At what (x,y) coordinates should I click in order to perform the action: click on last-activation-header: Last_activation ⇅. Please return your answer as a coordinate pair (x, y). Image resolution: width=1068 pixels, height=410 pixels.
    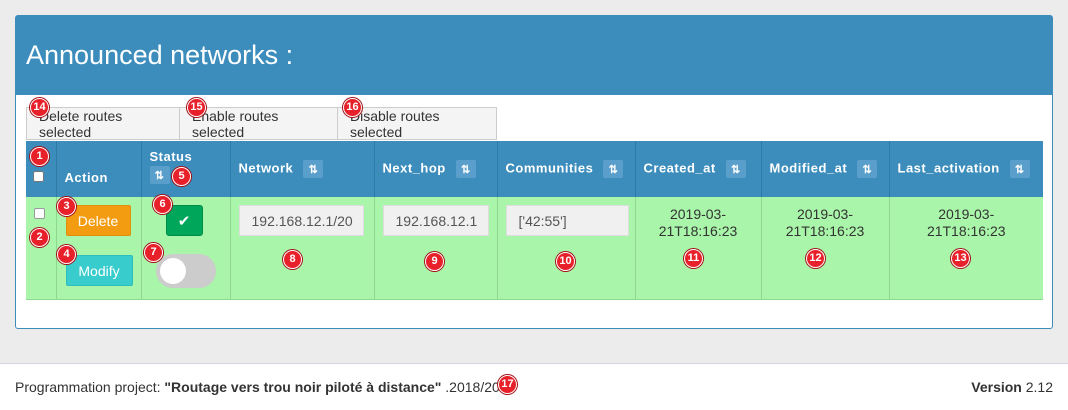
    Looking at the image, I should click on (966, 169).